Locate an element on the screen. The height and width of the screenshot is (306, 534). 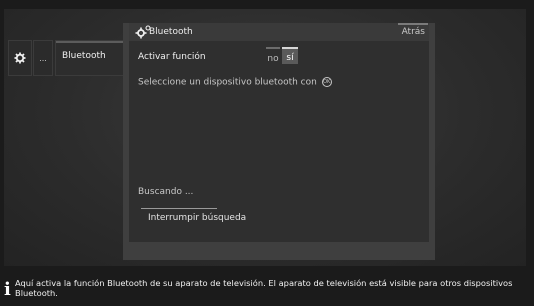
panel-header: Bluetooth Atrás is located at coordinates (279, 32).